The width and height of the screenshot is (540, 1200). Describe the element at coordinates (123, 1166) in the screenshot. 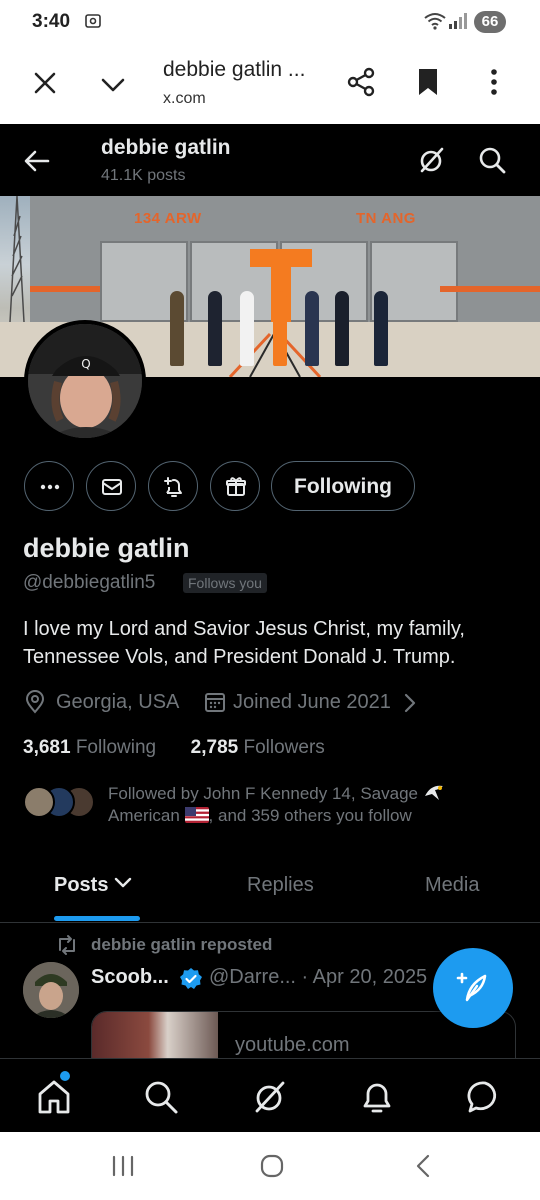

I see `recent-apps-icon` at that location.